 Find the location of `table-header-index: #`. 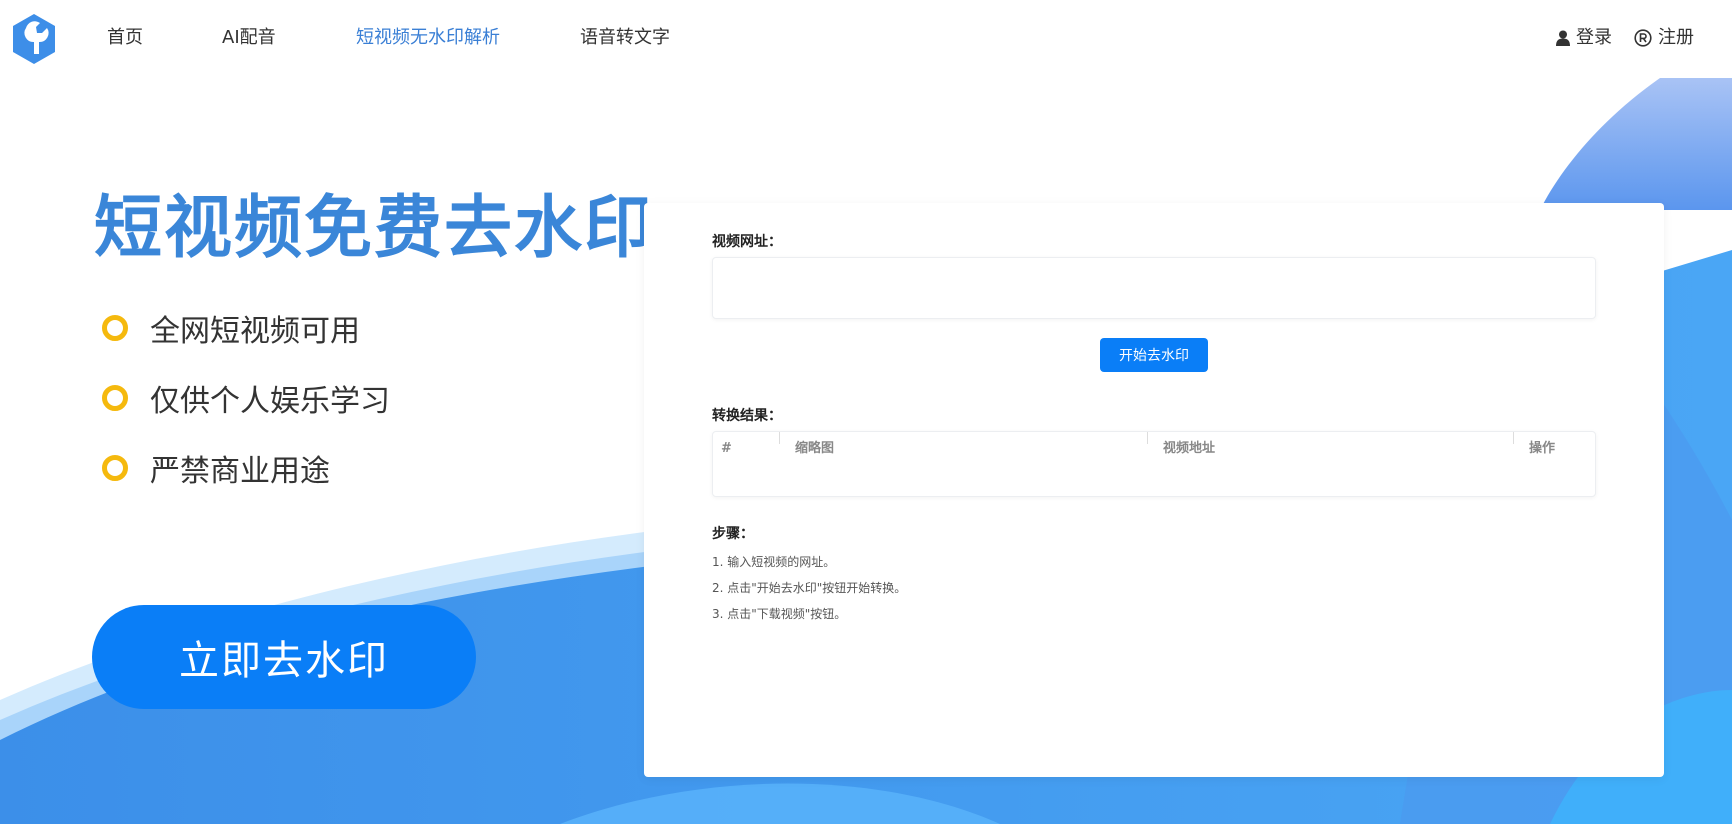

table-header-index: # is located at coordinates (726, 448).